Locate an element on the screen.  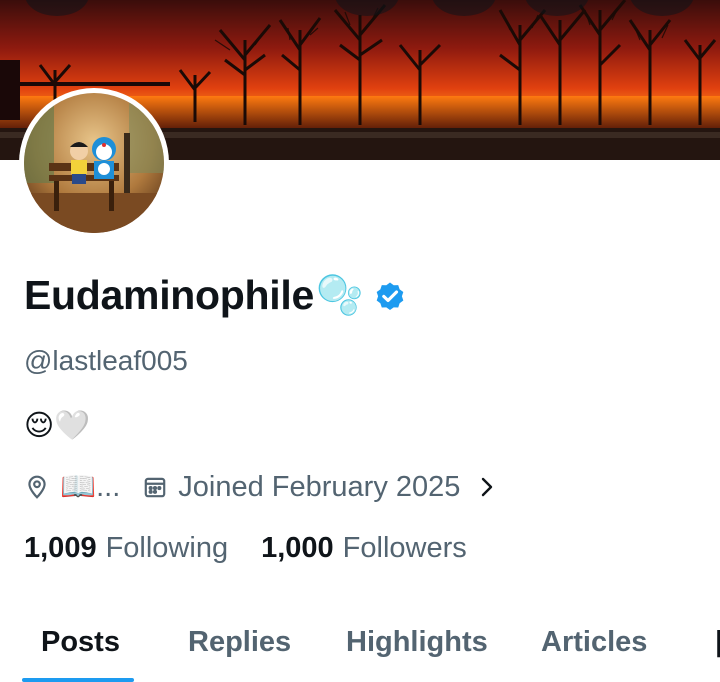
profile-meta-row: 📖... Joined February 2025 is located at coordinates (260, 487).